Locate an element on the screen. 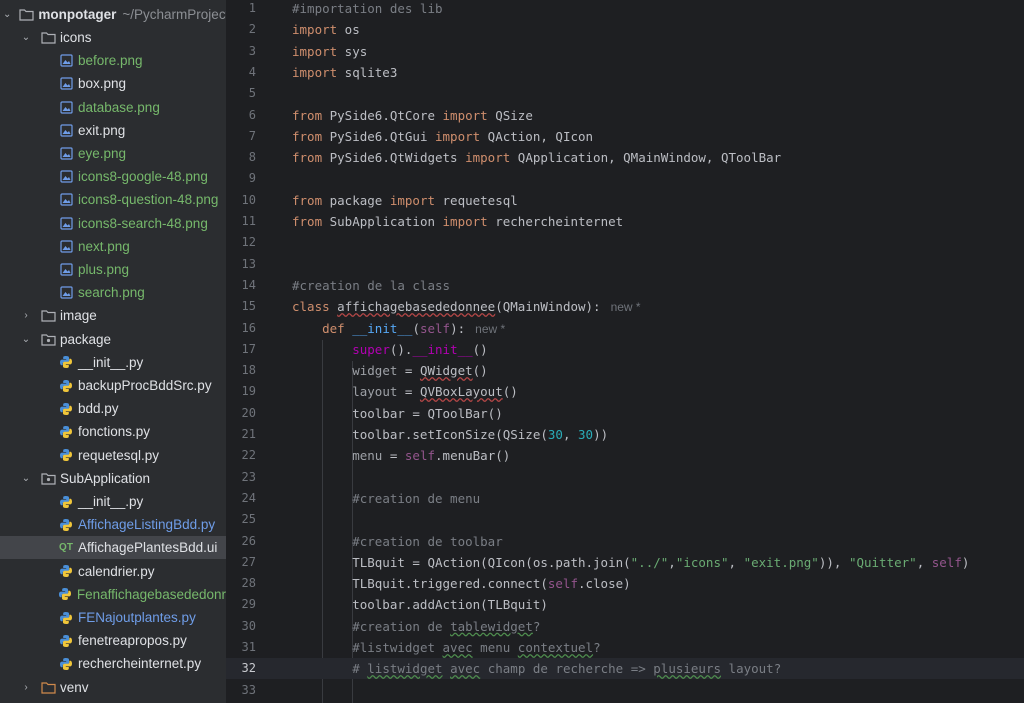  line-number: 2 is located at coordinates (252, 29).